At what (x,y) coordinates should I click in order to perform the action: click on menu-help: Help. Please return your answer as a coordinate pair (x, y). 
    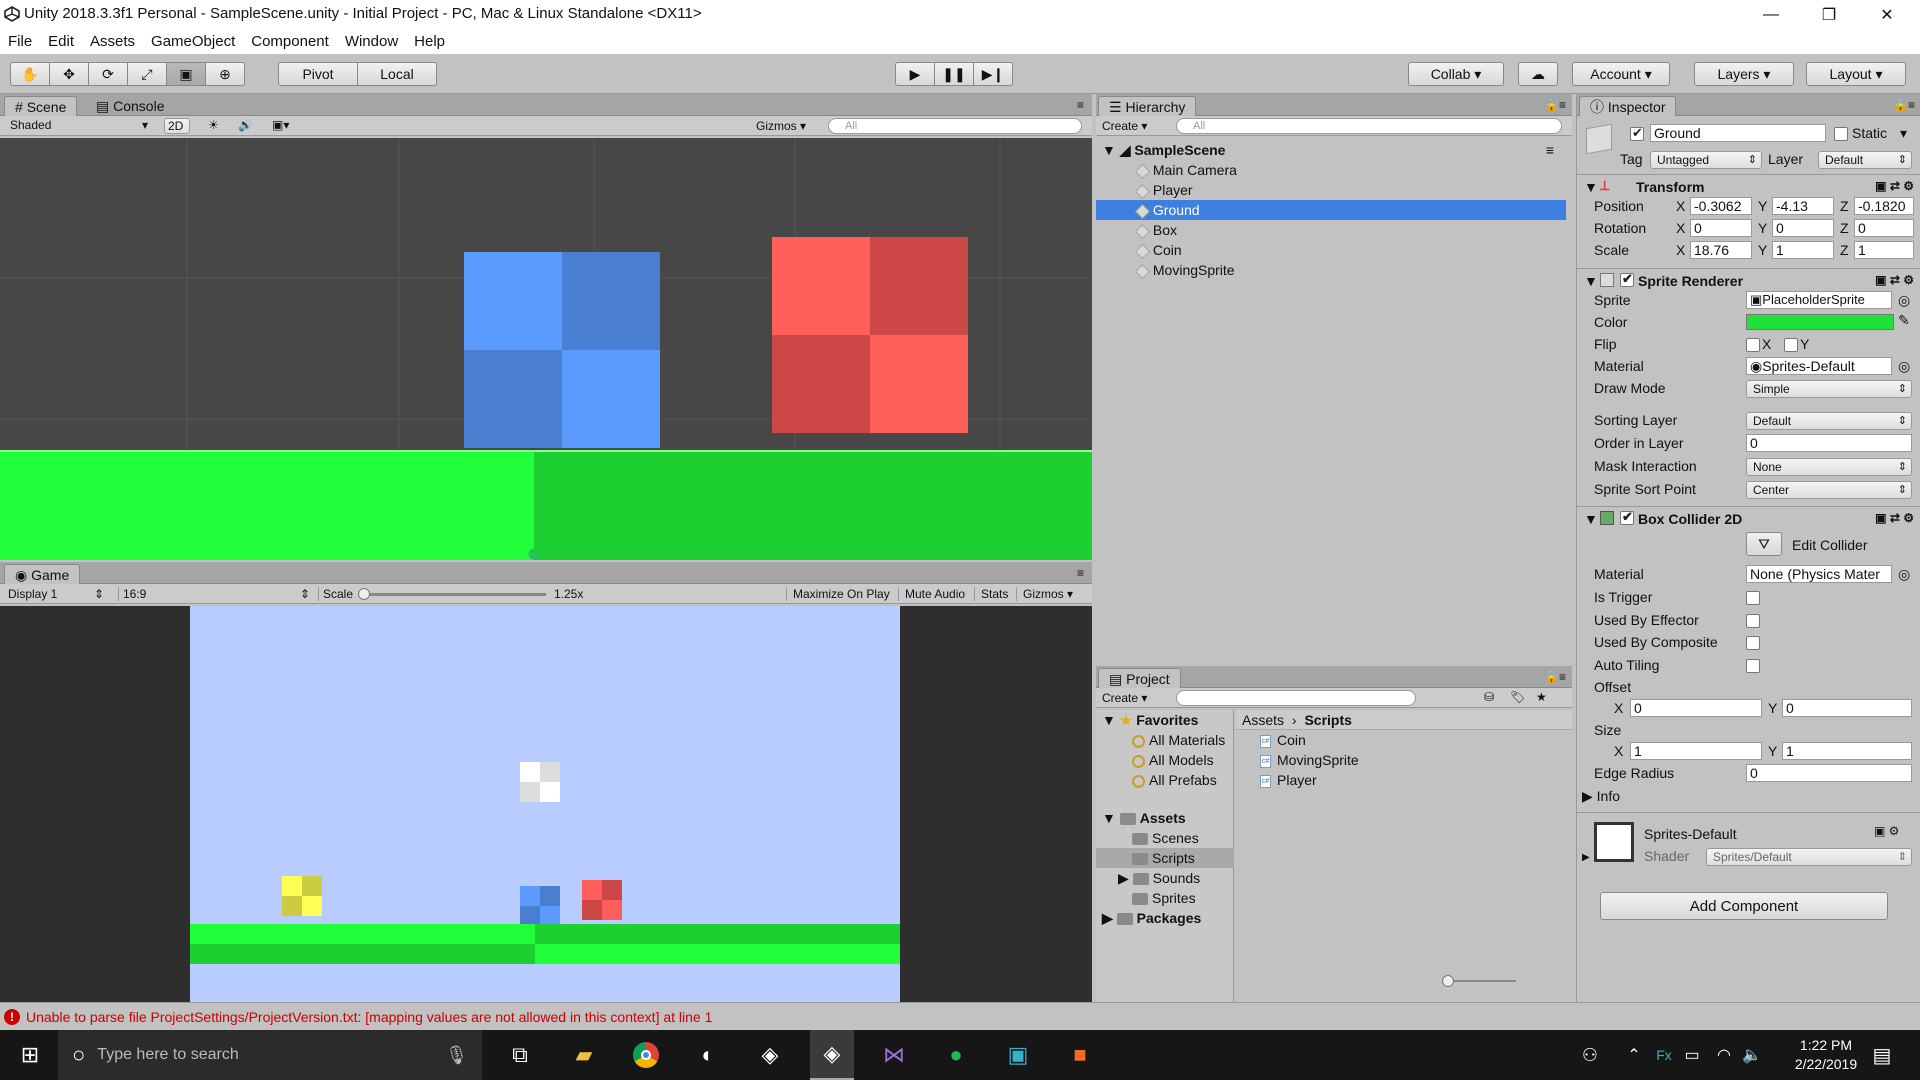
    Looking at the image, I should click on (429, 42).